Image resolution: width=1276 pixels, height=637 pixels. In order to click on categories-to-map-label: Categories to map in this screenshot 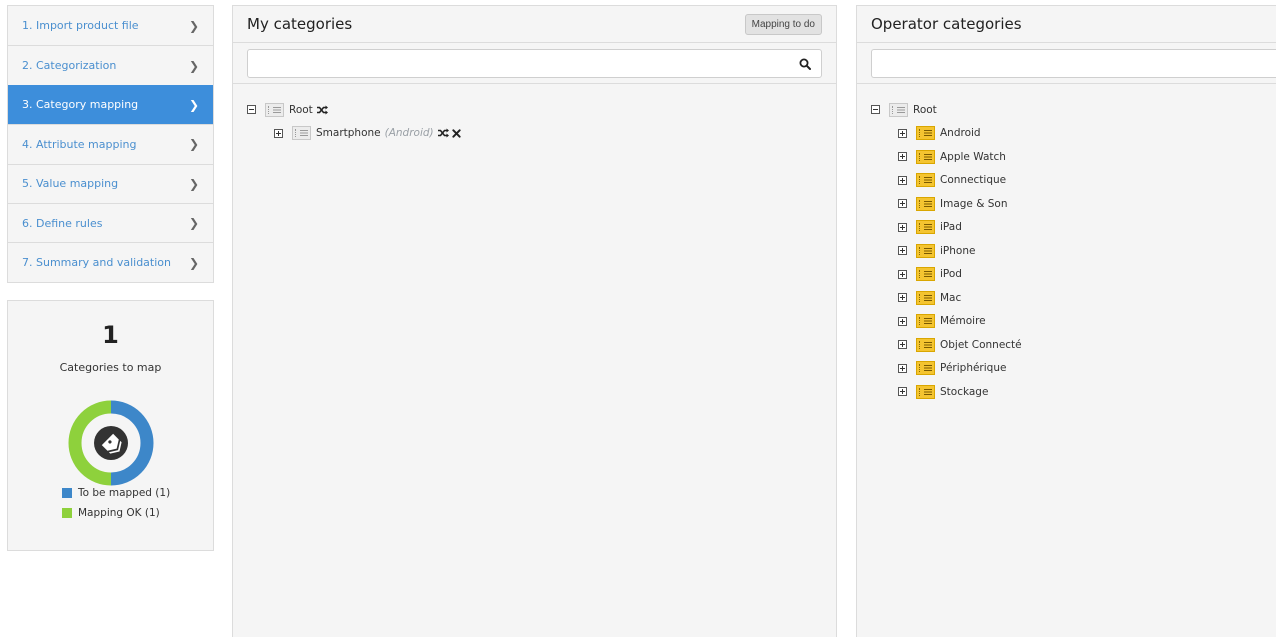, I will do `click(110, 367)`.